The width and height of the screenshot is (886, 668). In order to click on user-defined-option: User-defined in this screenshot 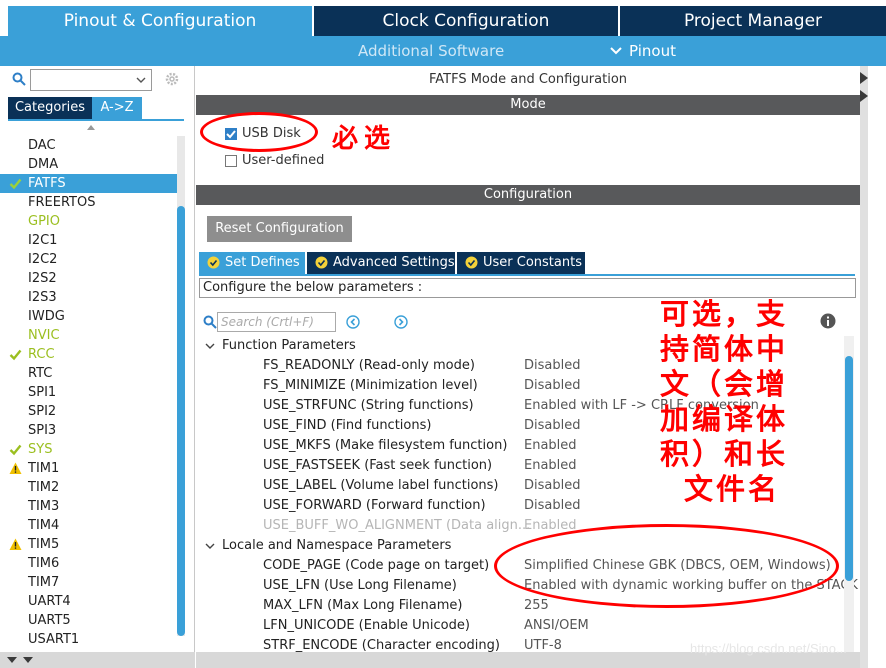, I will do `click(274, 161)`.